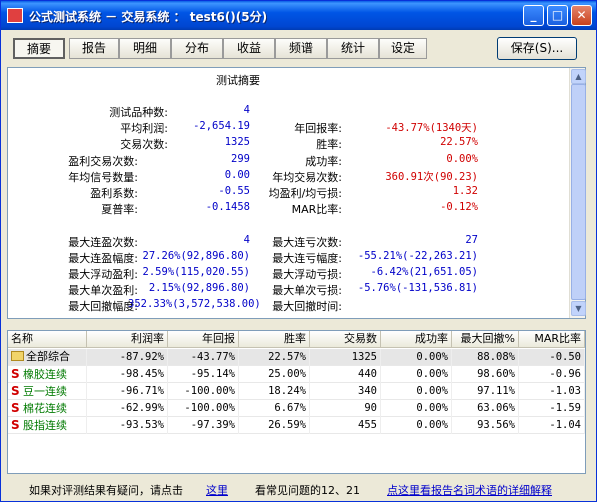  What do you see at coordinates (203, 425) in the screenshot?
I see `table-cell: -97.39%` at bounding box center [203, 425].